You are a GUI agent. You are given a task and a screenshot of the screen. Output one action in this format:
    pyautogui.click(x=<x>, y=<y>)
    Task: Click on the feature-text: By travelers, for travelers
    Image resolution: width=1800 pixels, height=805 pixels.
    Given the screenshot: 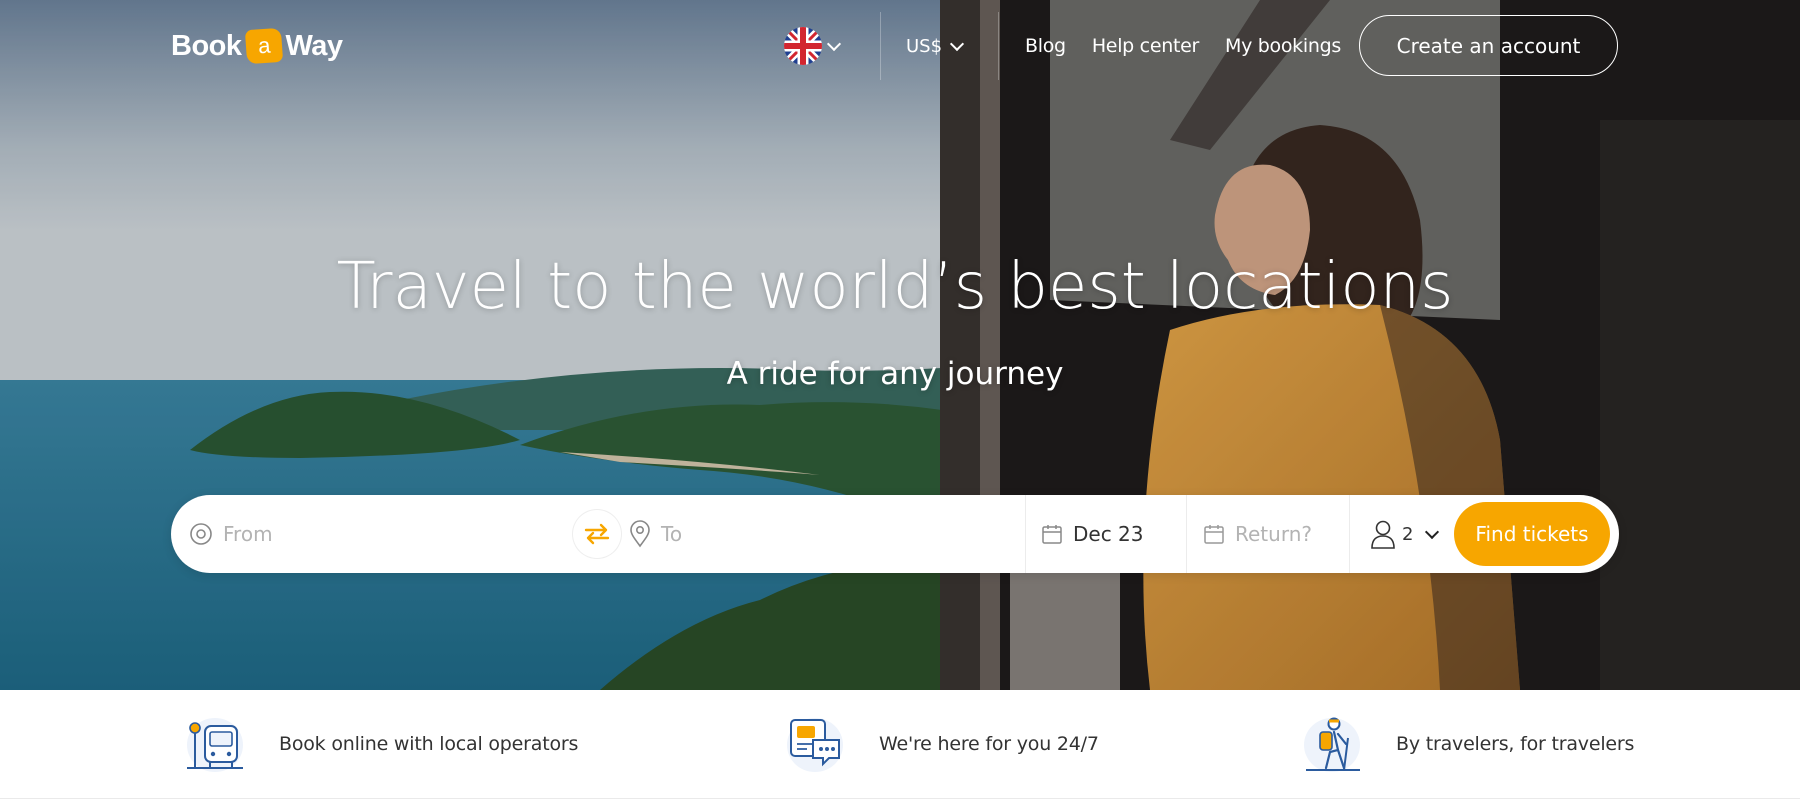 What is the action you would take?
    pyautogui.click(x=1515, y=744)
    